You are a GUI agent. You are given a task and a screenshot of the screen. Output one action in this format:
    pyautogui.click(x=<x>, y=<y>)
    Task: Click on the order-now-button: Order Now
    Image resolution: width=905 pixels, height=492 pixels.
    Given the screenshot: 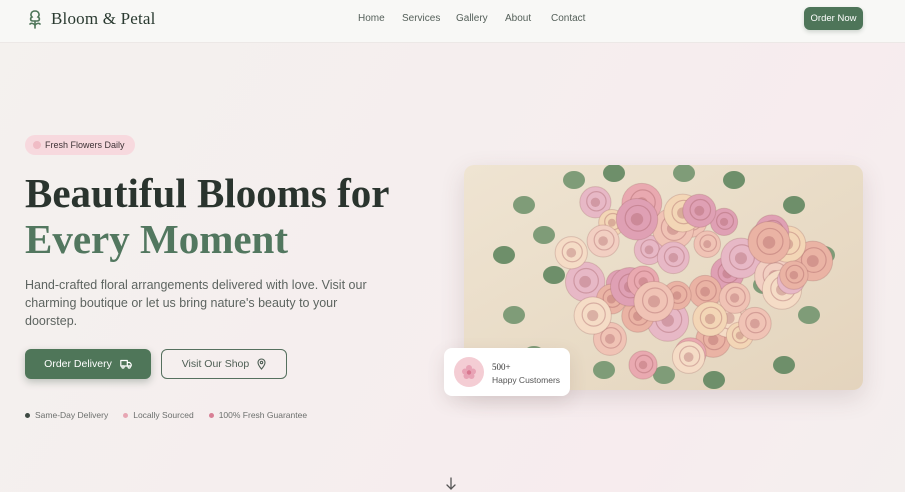 What is the action you would take?
    pyautogui.click(x=833, y=18)
    